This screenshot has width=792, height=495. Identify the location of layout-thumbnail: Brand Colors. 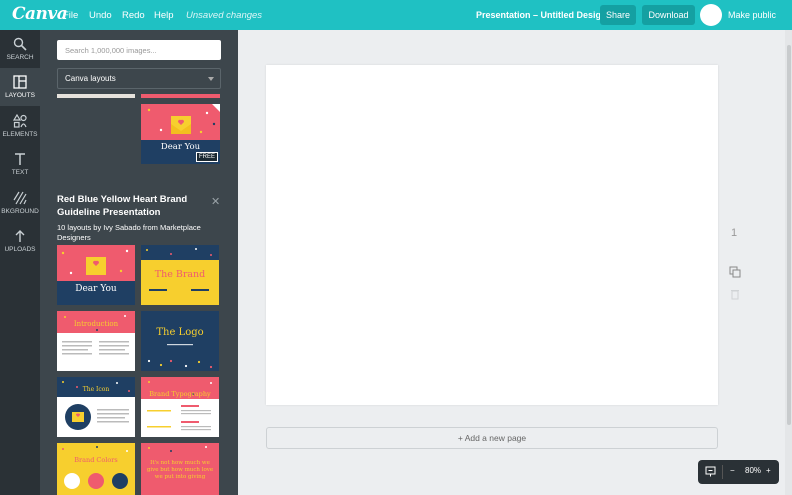
(96, 469).